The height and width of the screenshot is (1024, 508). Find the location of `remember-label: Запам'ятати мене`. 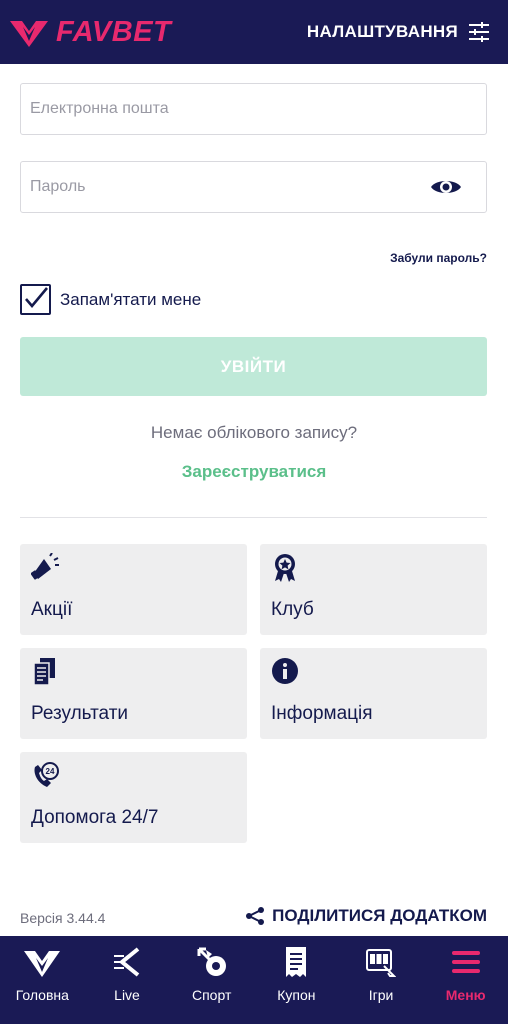

remember-label: Запам'ятати мене is located at coordinates (131, 299).